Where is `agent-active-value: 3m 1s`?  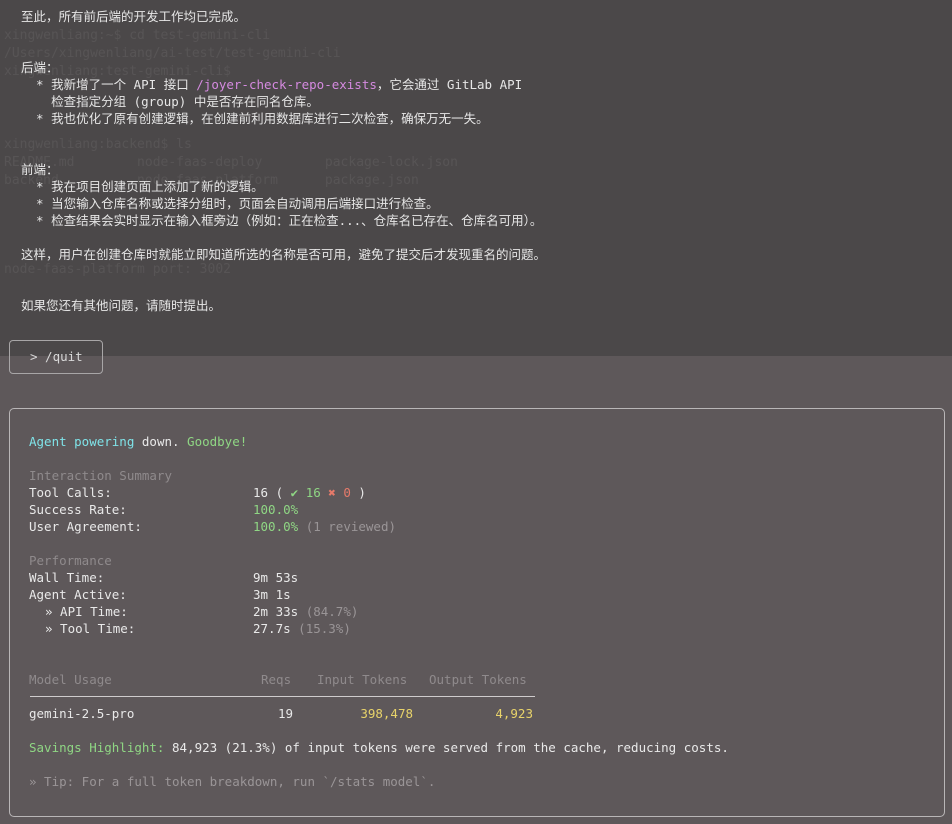 agent-active-value: 3m 1s is located at coordinates (272, 594).